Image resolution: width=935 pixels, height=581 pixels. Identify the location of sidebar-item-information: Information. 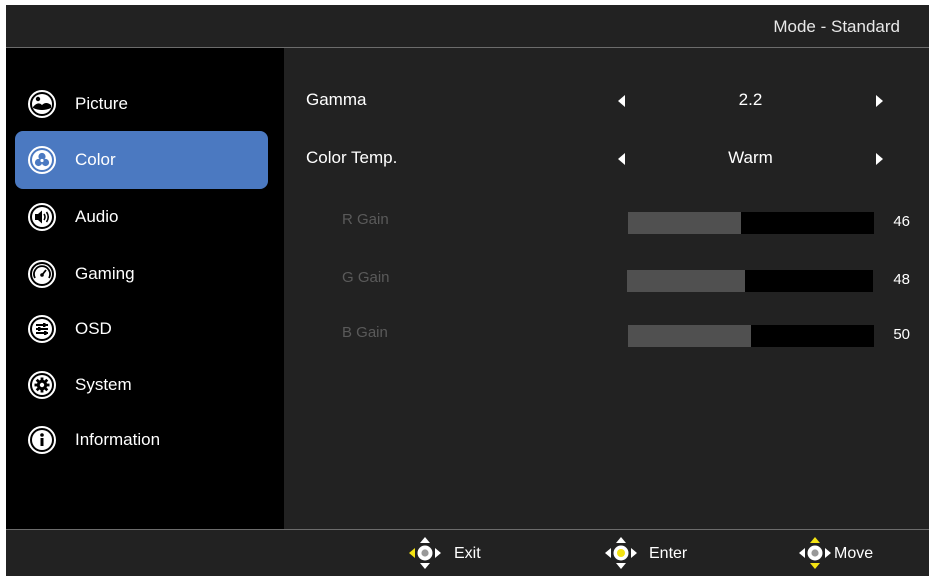
(141, 440).